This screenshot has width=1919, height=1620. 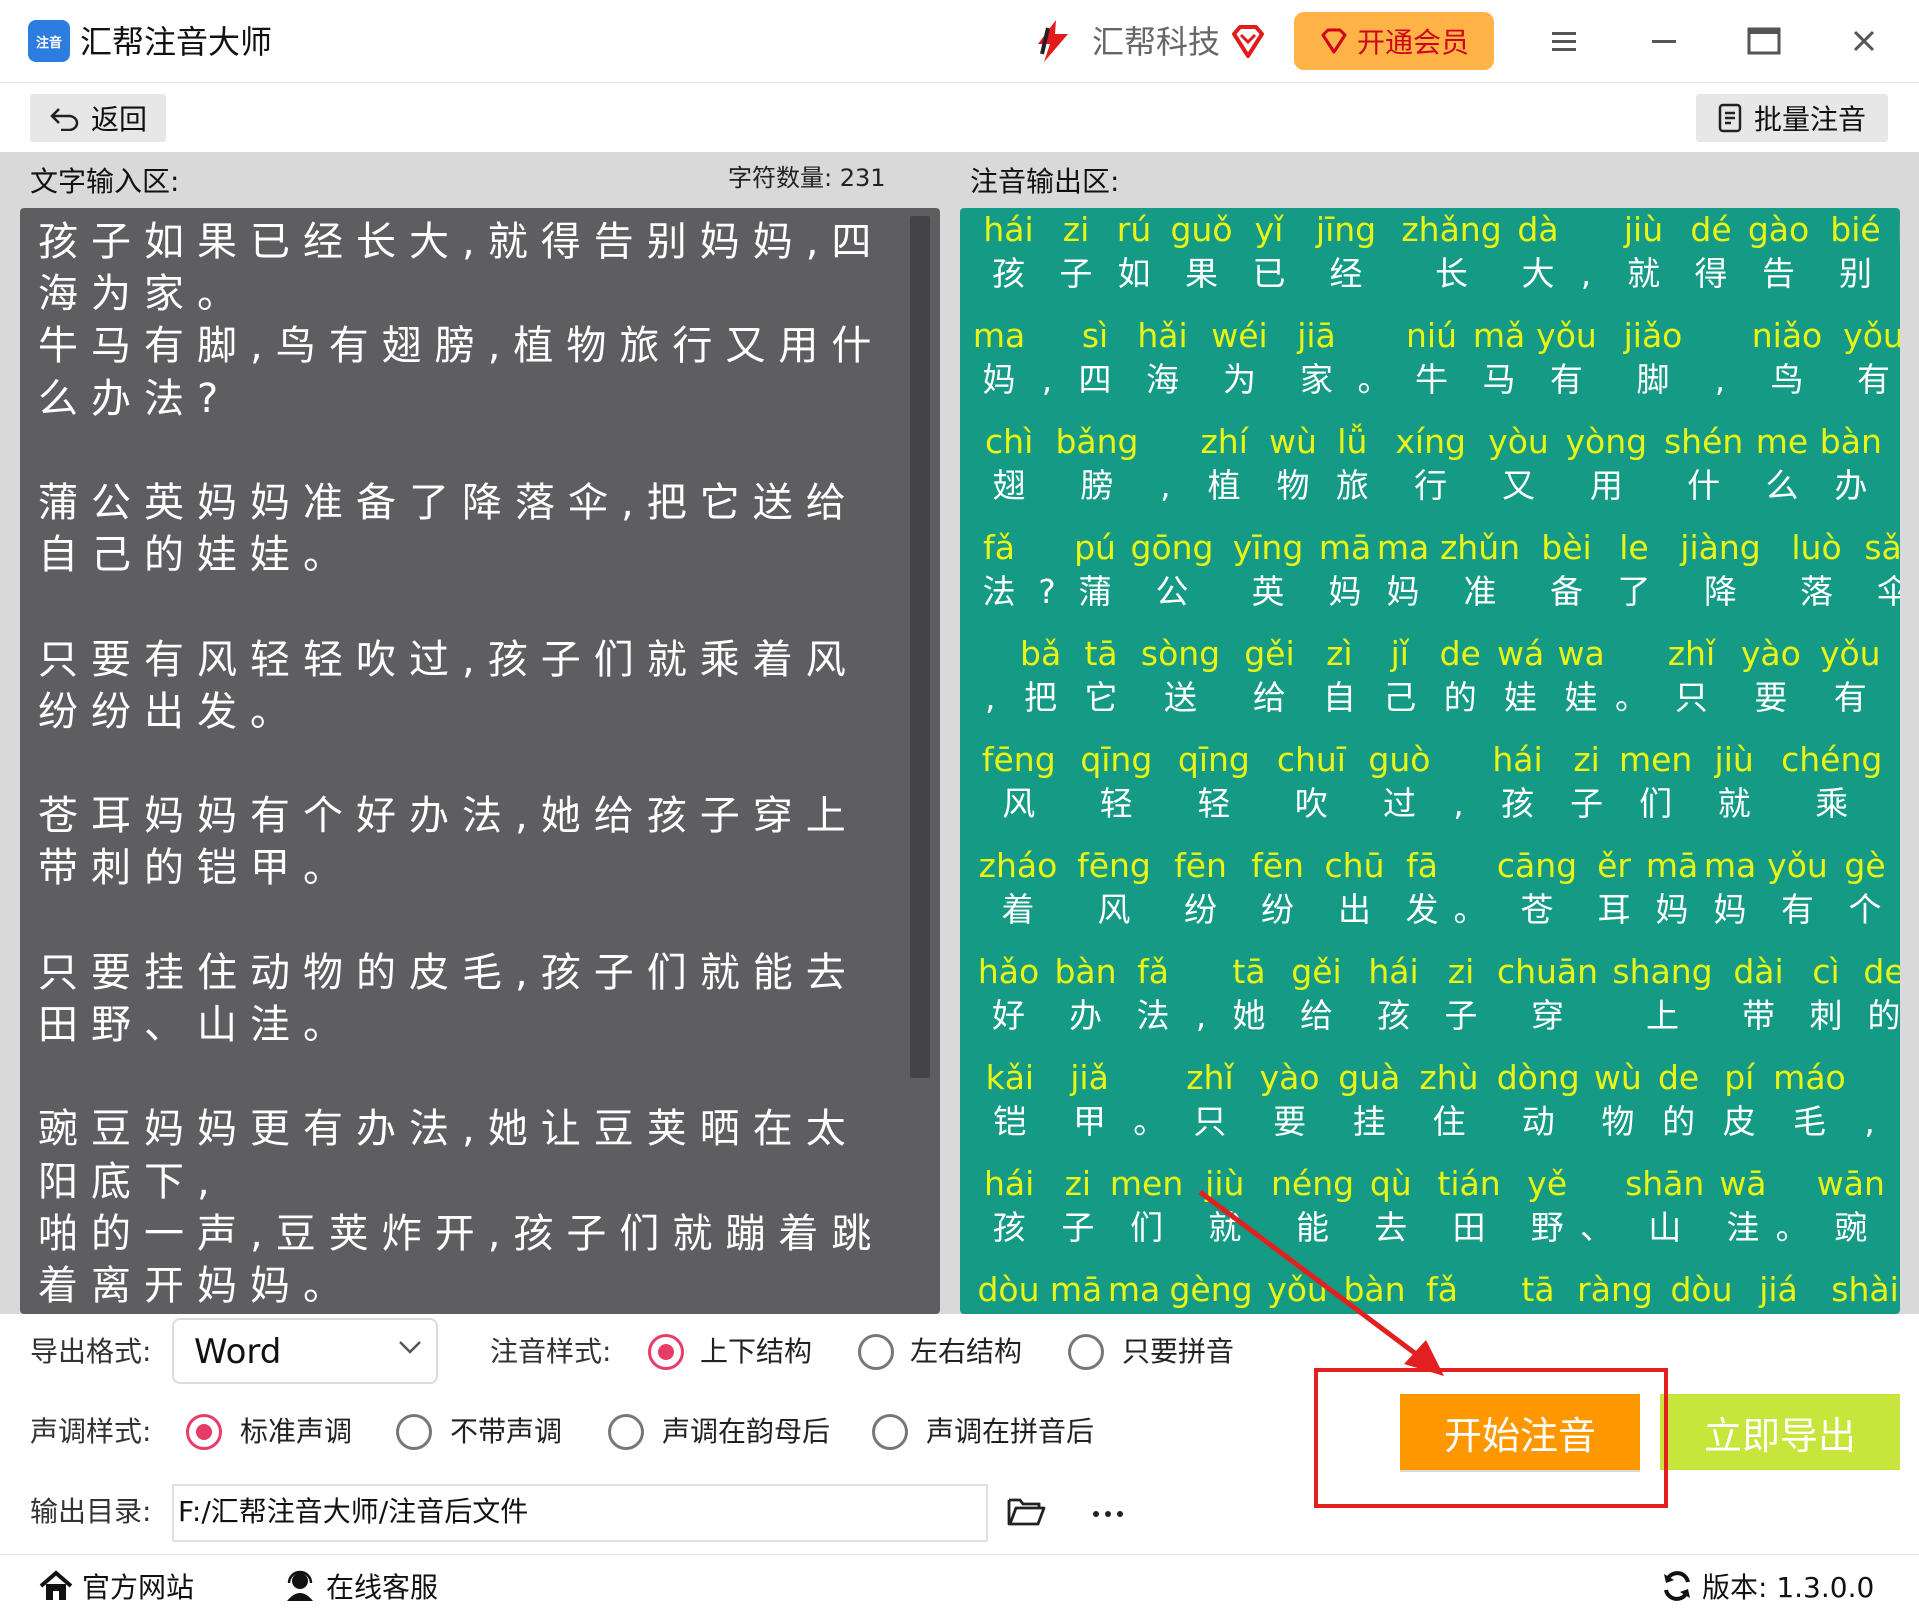 What do you see at coordinates (1108, 1511) in the screenshot?
I see `more-options-icon` at bounding box center [1108, 1511].